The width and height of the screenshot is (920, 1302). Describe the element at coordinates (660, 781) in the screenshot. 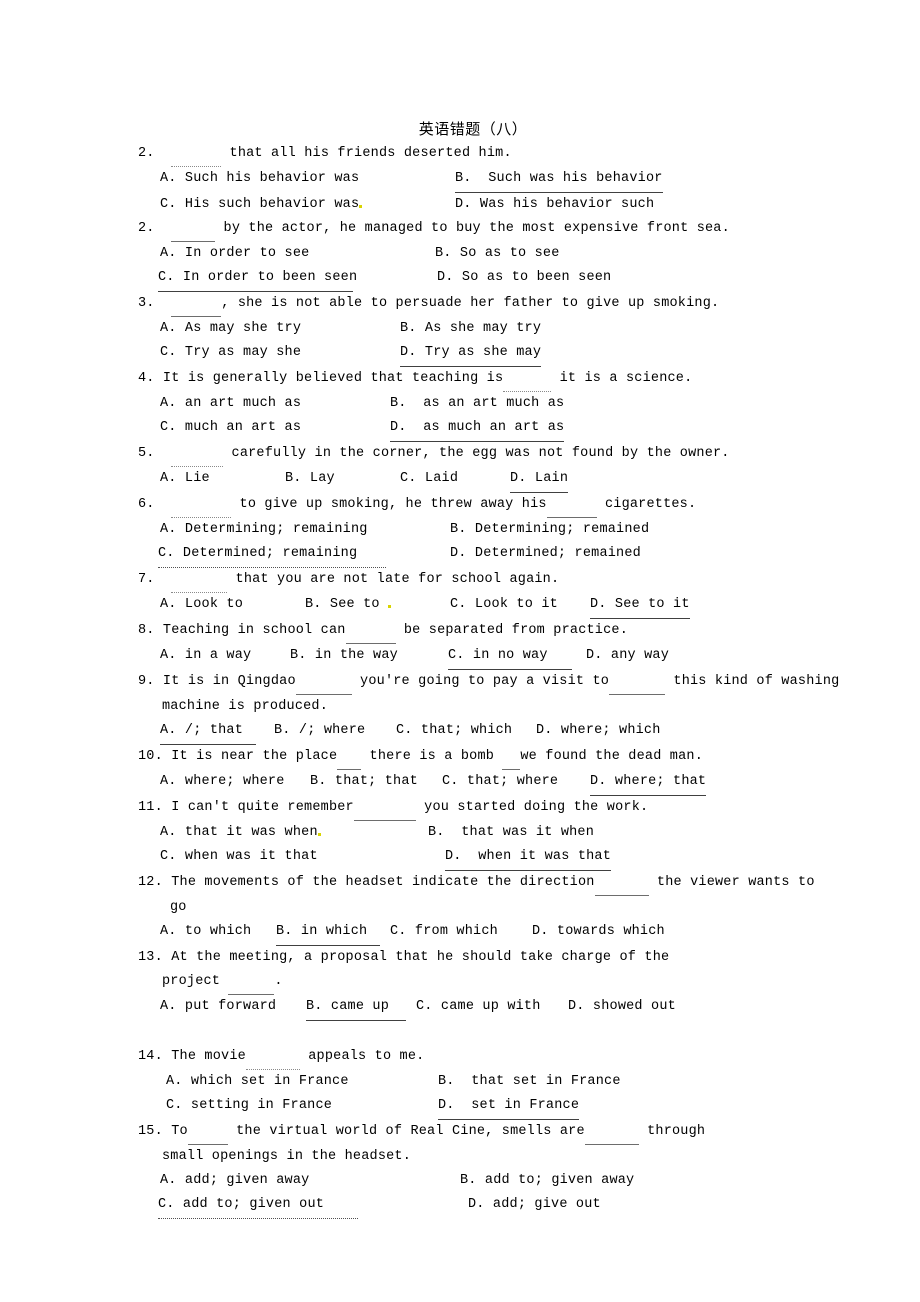

I see `option-text: where; that` at that location.